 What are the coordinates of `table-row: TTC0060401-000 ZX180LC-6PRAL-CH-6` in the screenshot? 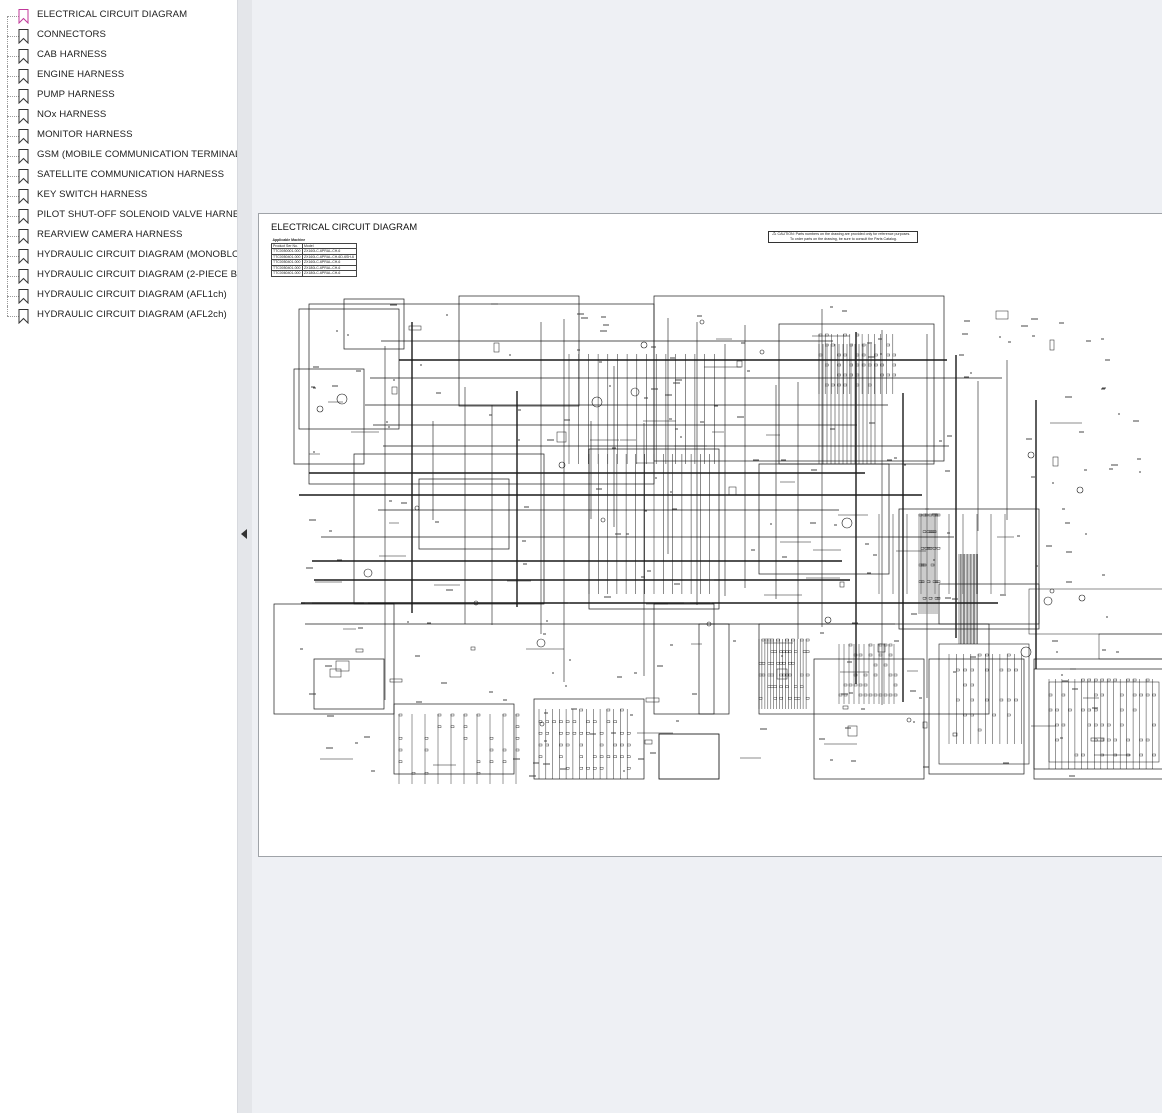 It's located at (314, 273).